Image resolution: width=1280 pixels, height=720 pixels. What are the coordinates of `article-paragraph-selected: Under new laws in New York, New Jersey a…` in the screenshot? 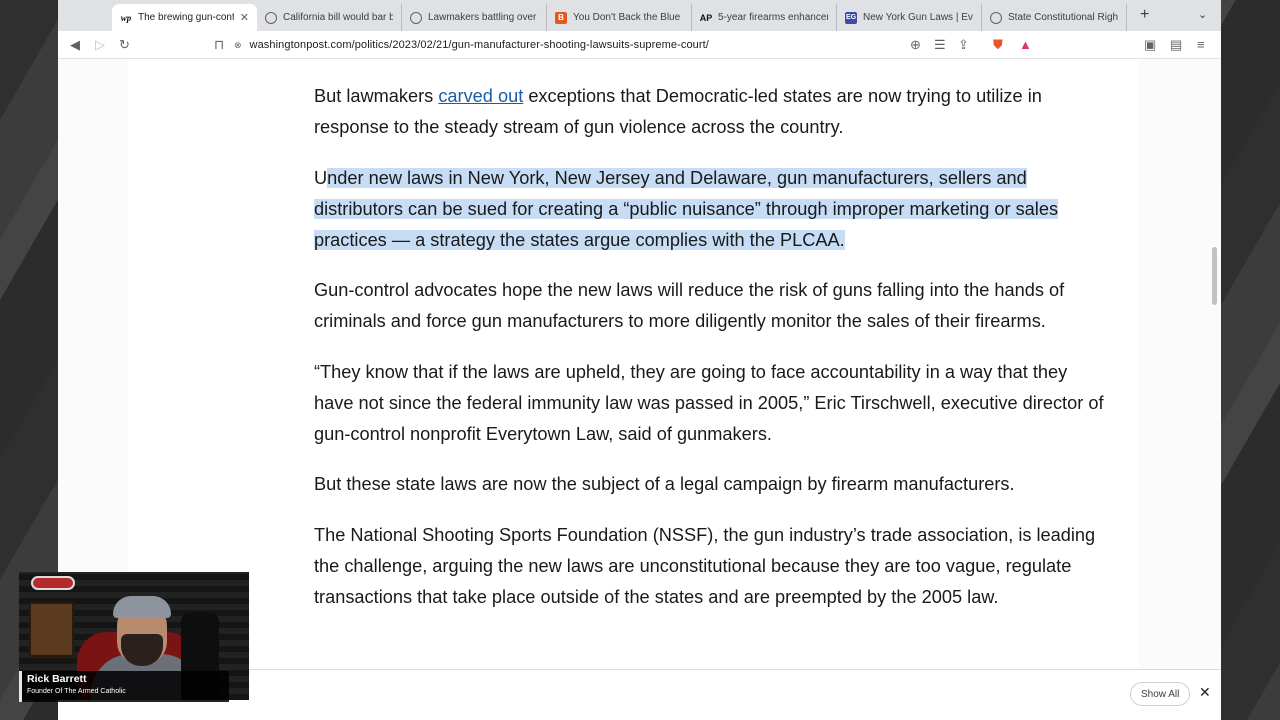 It's located at (686, 208).